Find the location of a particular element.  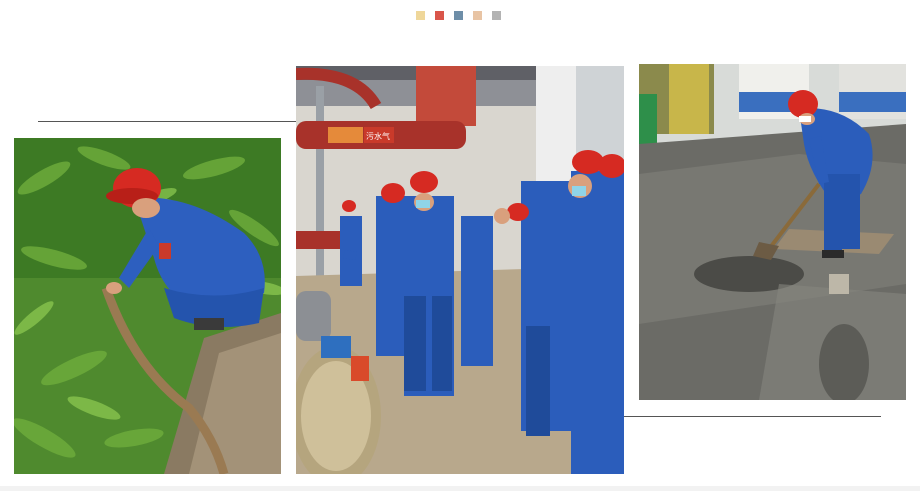

footer-band is located at coordinates (460, 488).